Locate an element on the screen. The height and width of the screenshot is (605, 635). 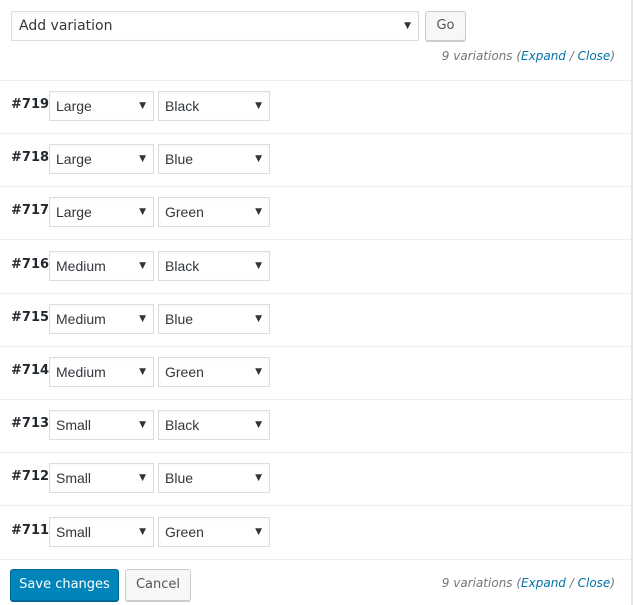
variation-id: #718 is located at coordinates (30, 158).